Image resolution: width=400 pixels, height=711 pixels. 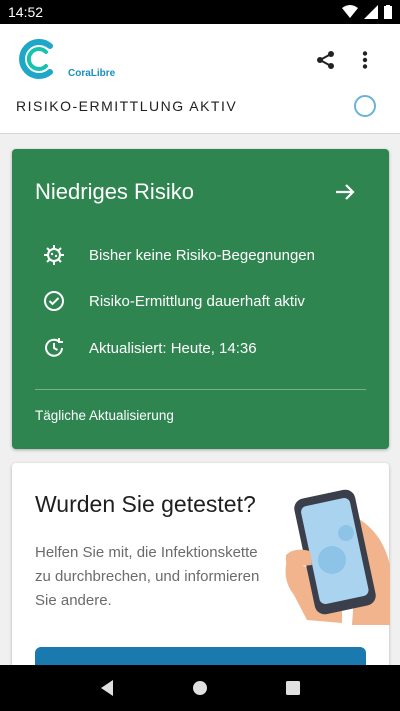 What do you see at coordinates (92, 73) in the screenshot?
I see `logo-text: CoraLibre` at bounding box center [92, 73].